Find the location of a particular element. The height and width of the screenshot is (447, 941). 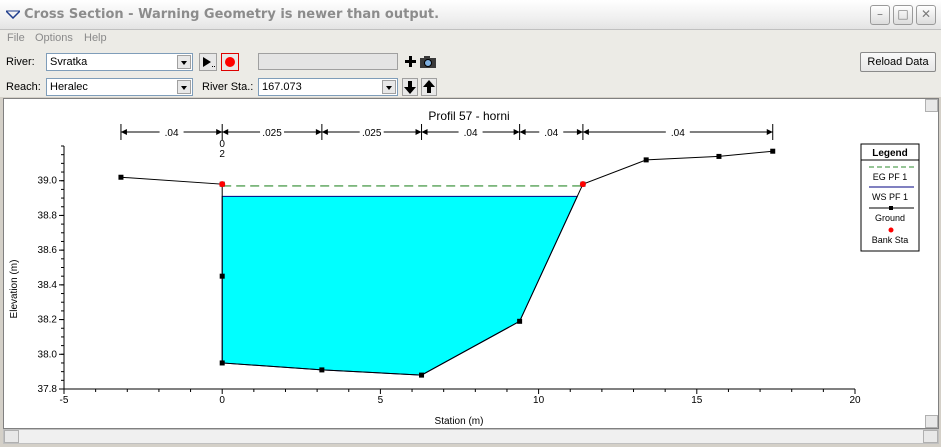

legend-bank-marker is located at coordinates (891, 230).